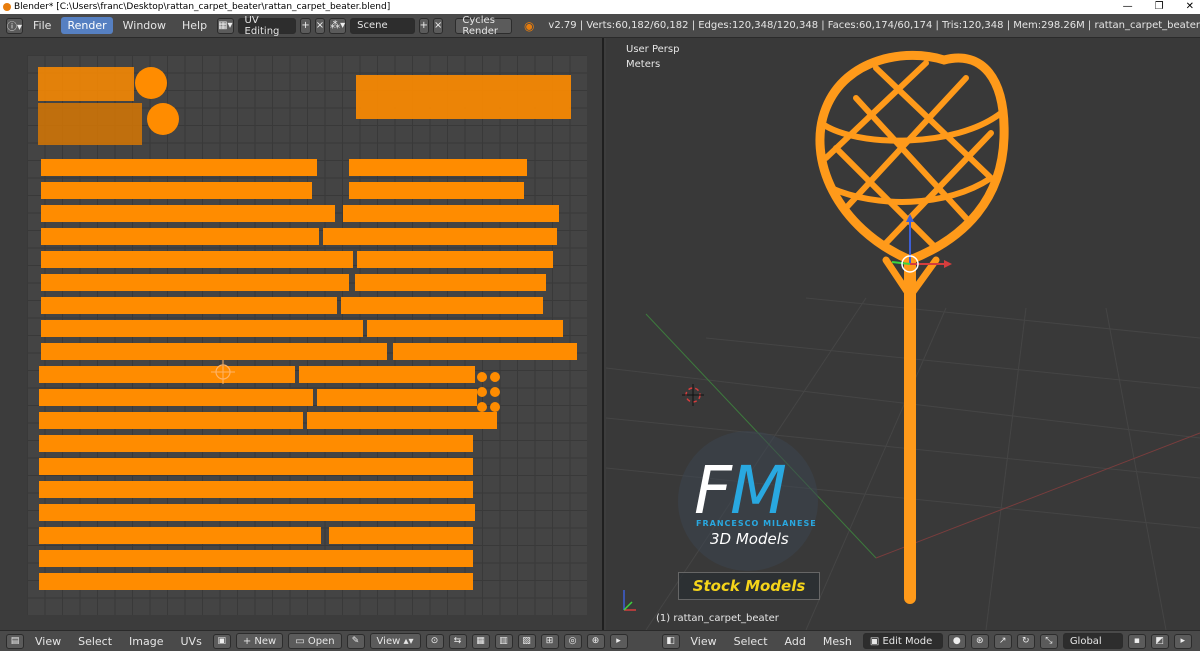  I want to click on uv-more-icon: ▸, so click(618, 641).